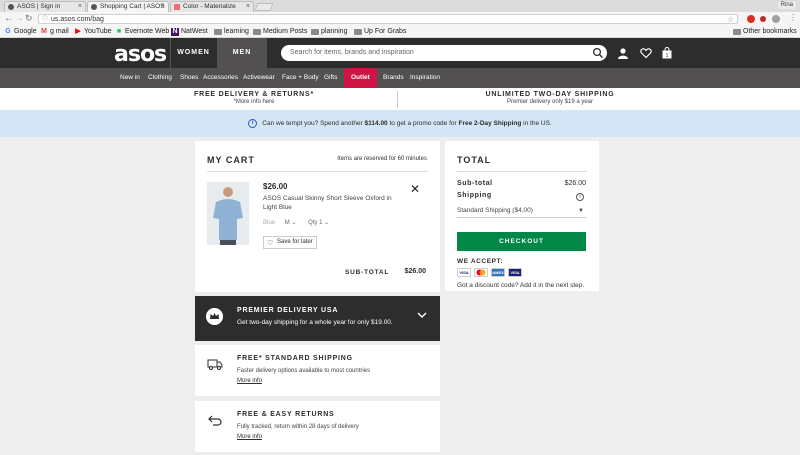 This screenshot has height=455, width=800. I want to click on remove-item-close-icon: ✕, so click(415, 189).